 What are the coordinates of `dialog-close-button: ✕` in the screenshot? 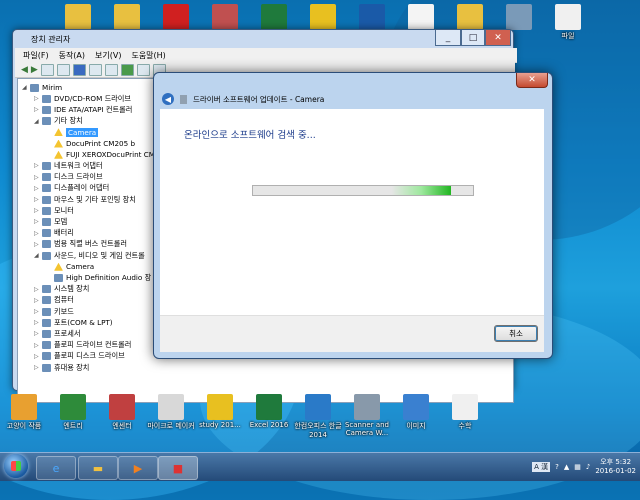 It's located at (532, 80).